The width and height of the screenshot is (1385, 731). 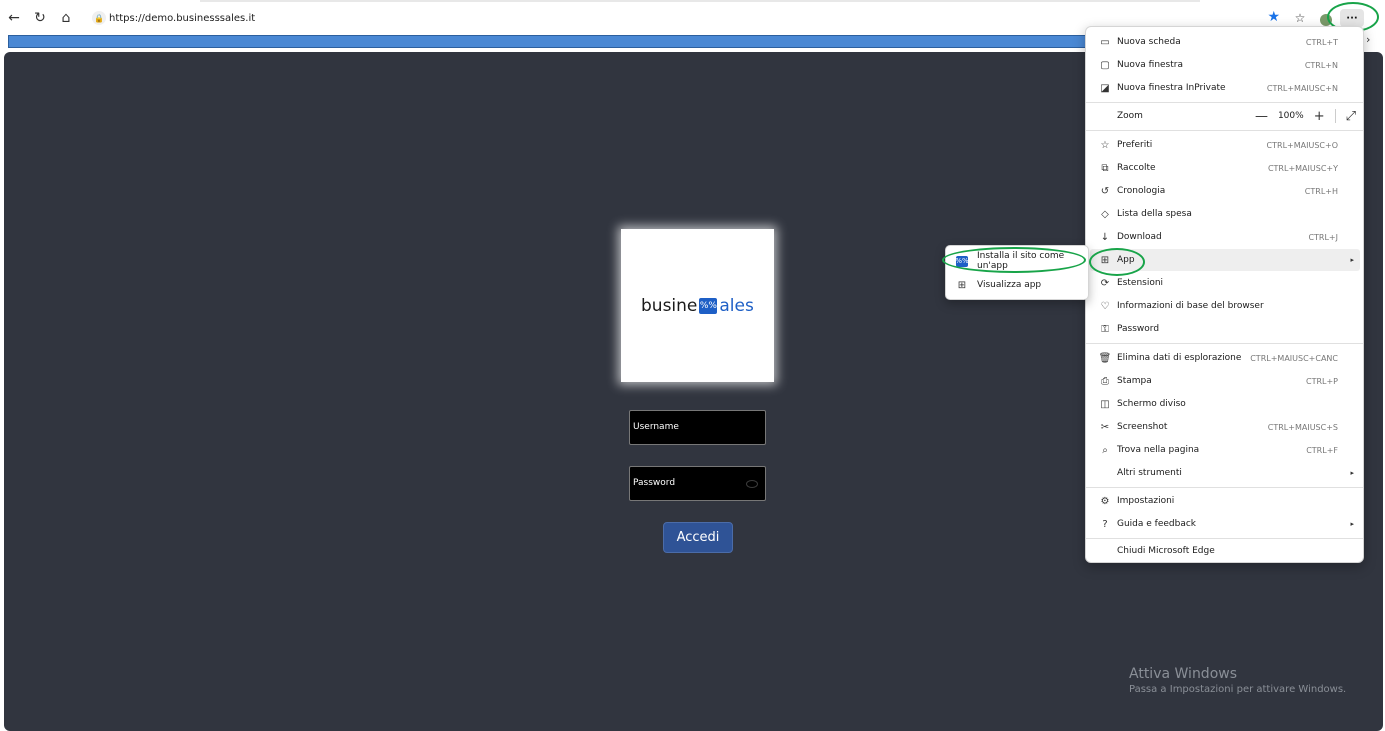 What do you see at coordinates (1146, 501) in the screenshot?
I see `menu-item-label: Impostazioni` at bounding box center [1146, 501].